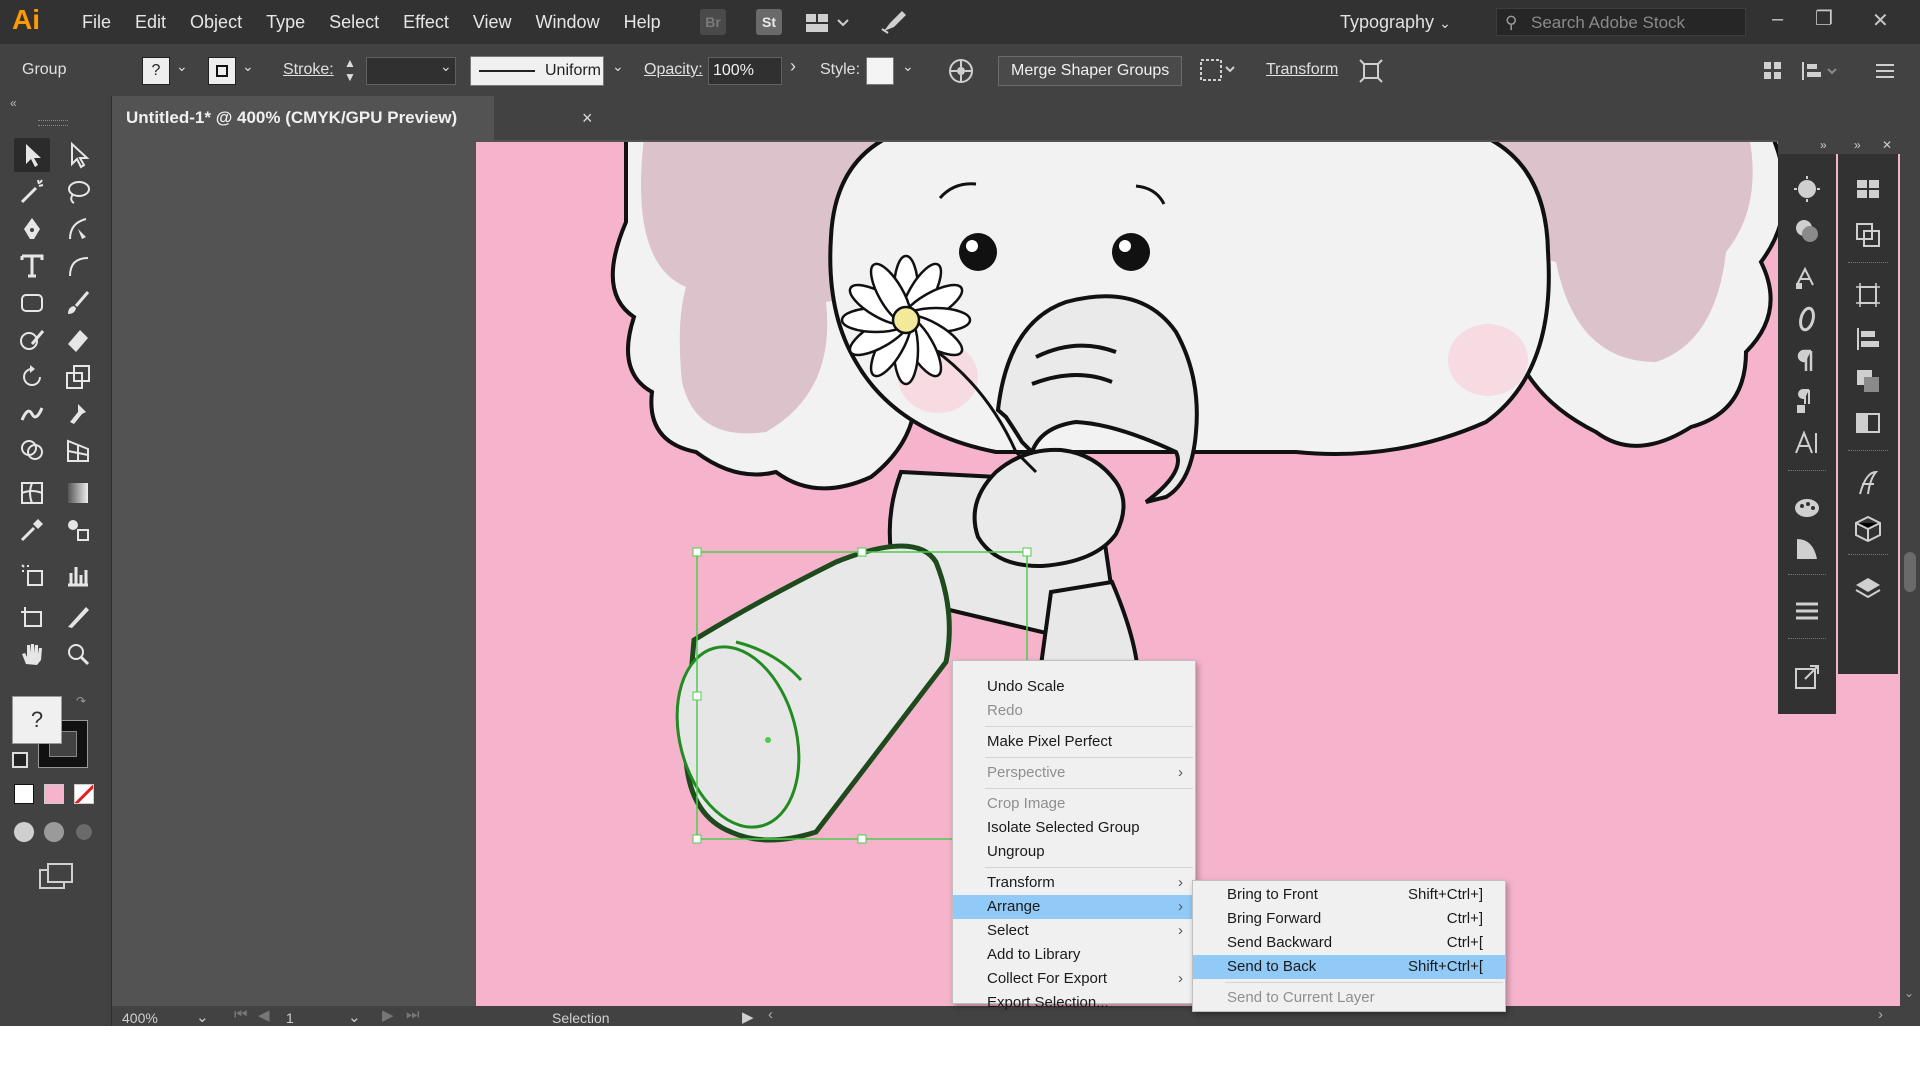 Image resolution: width=1920 pixels, height=1080 pixels. What do you see at coordinates (1621, 22) in the screenshot?
I see `search-stock-input: ⚲ Search Adobe Stock` at bounding box center [1621, 22].